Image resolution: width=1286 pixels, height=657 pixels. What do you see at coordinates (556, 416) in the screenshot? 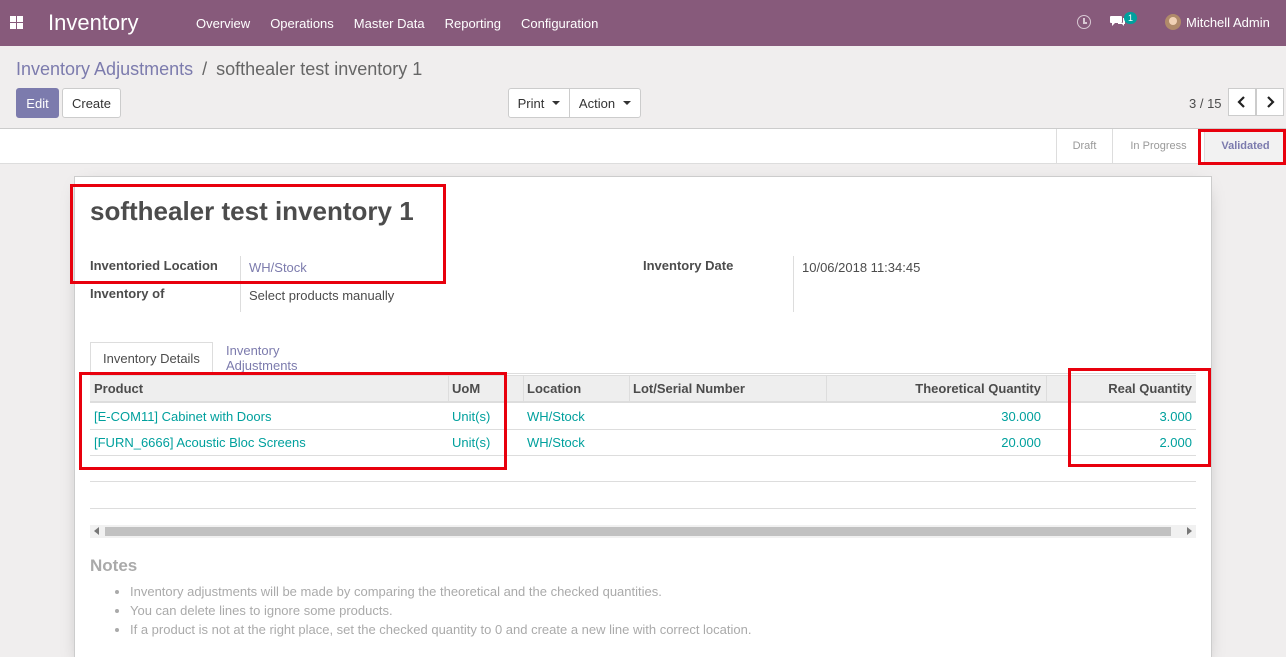
I see `row-1-location: WH/Stock` at bounding box center [556, 416].